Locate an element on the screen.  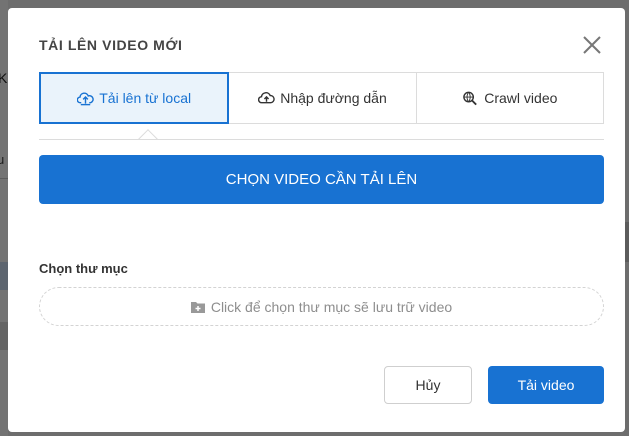
cloud-upload-icon is located at coordinates (86, 99).